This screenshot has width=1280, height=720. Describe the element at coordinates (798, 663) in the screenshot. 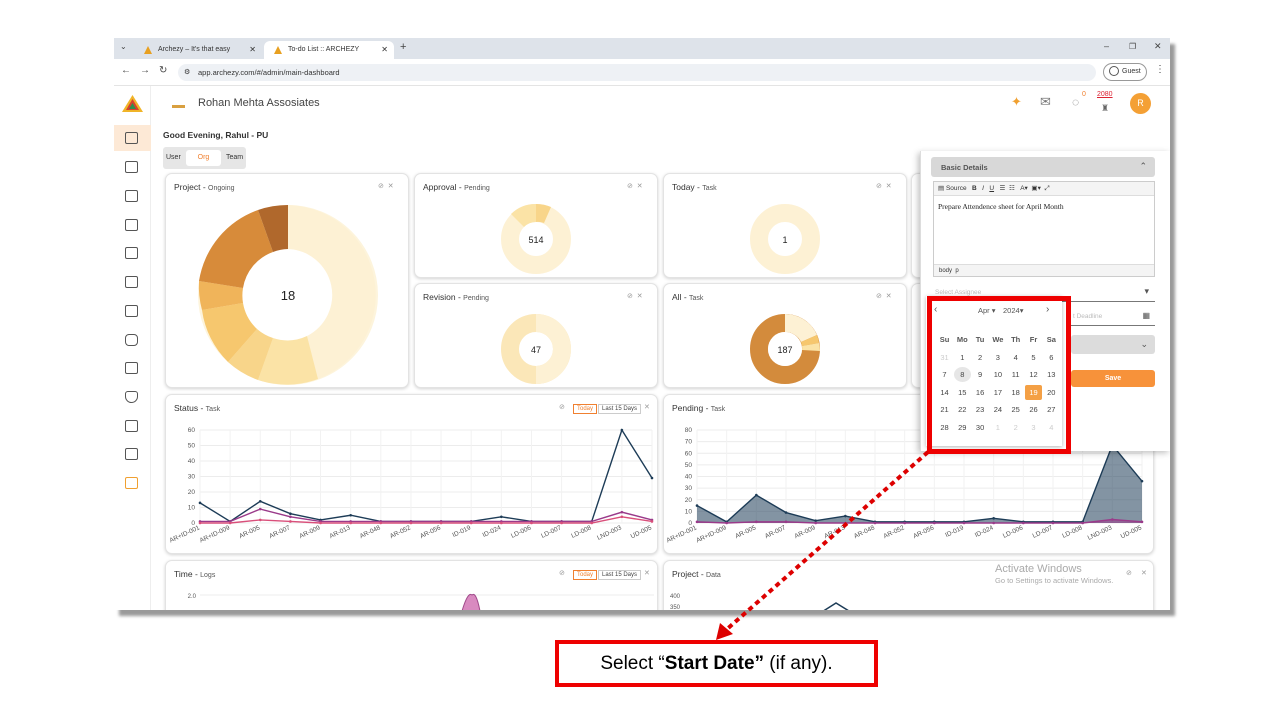

I see `caption-suffix: (if any).` at that location.